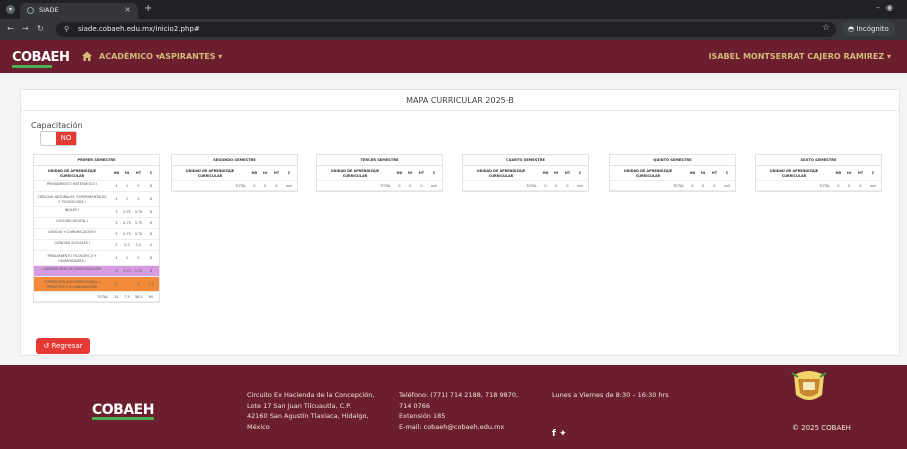  Describe the element at coordinates (821, 428) in the screenshot. I see `copyright: © 2025 COBAEH` at that location.